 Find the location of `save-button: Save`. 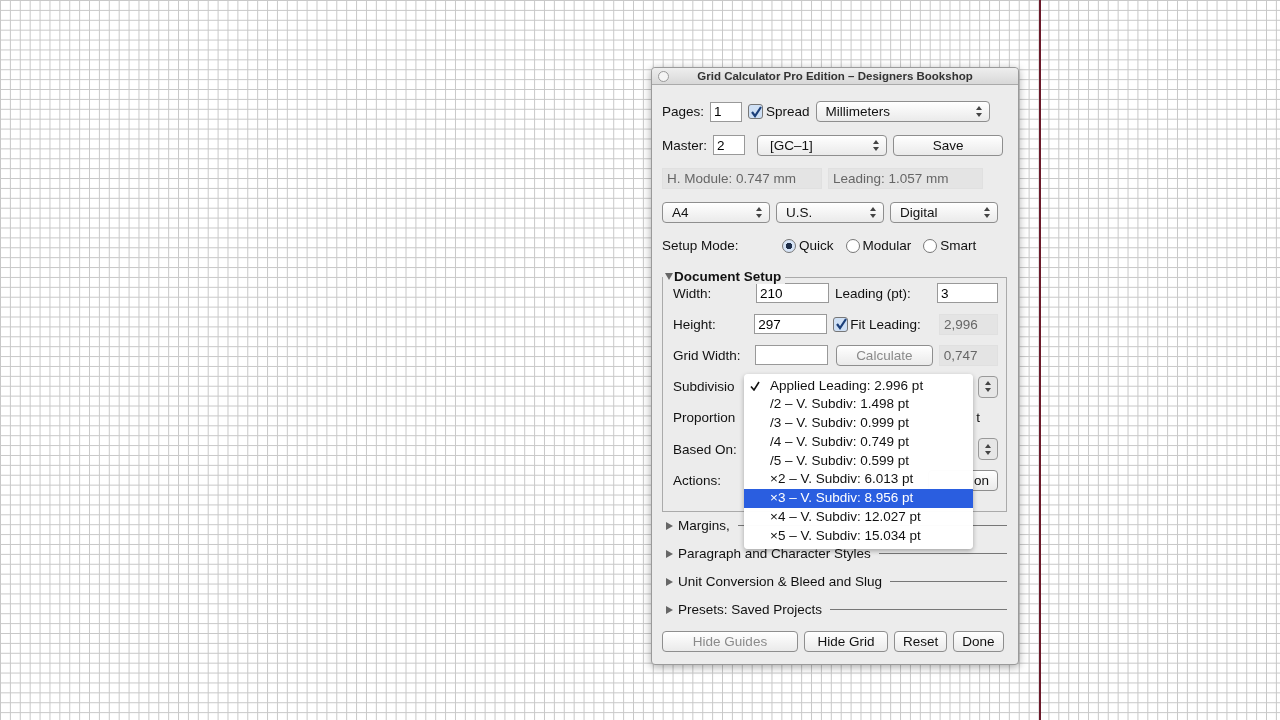

save-button: Save is located at coordinates (948, 145).